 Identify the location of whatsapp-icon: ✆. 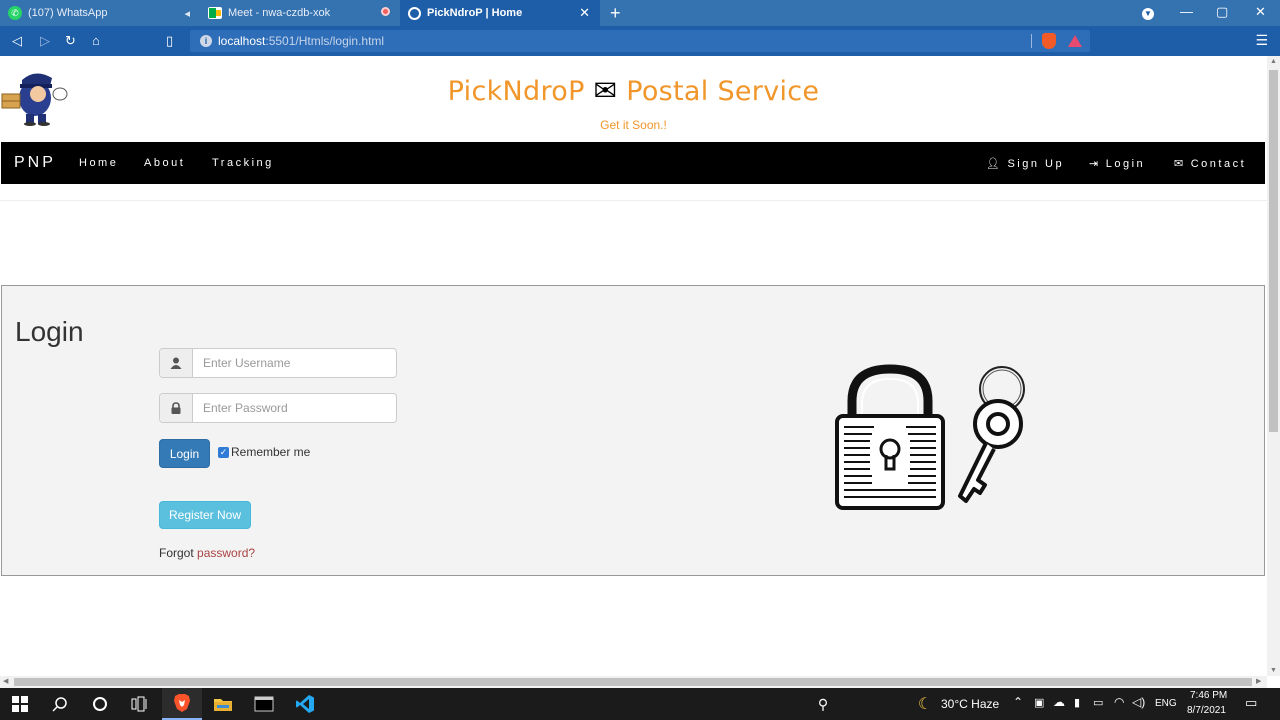
(15, 13).